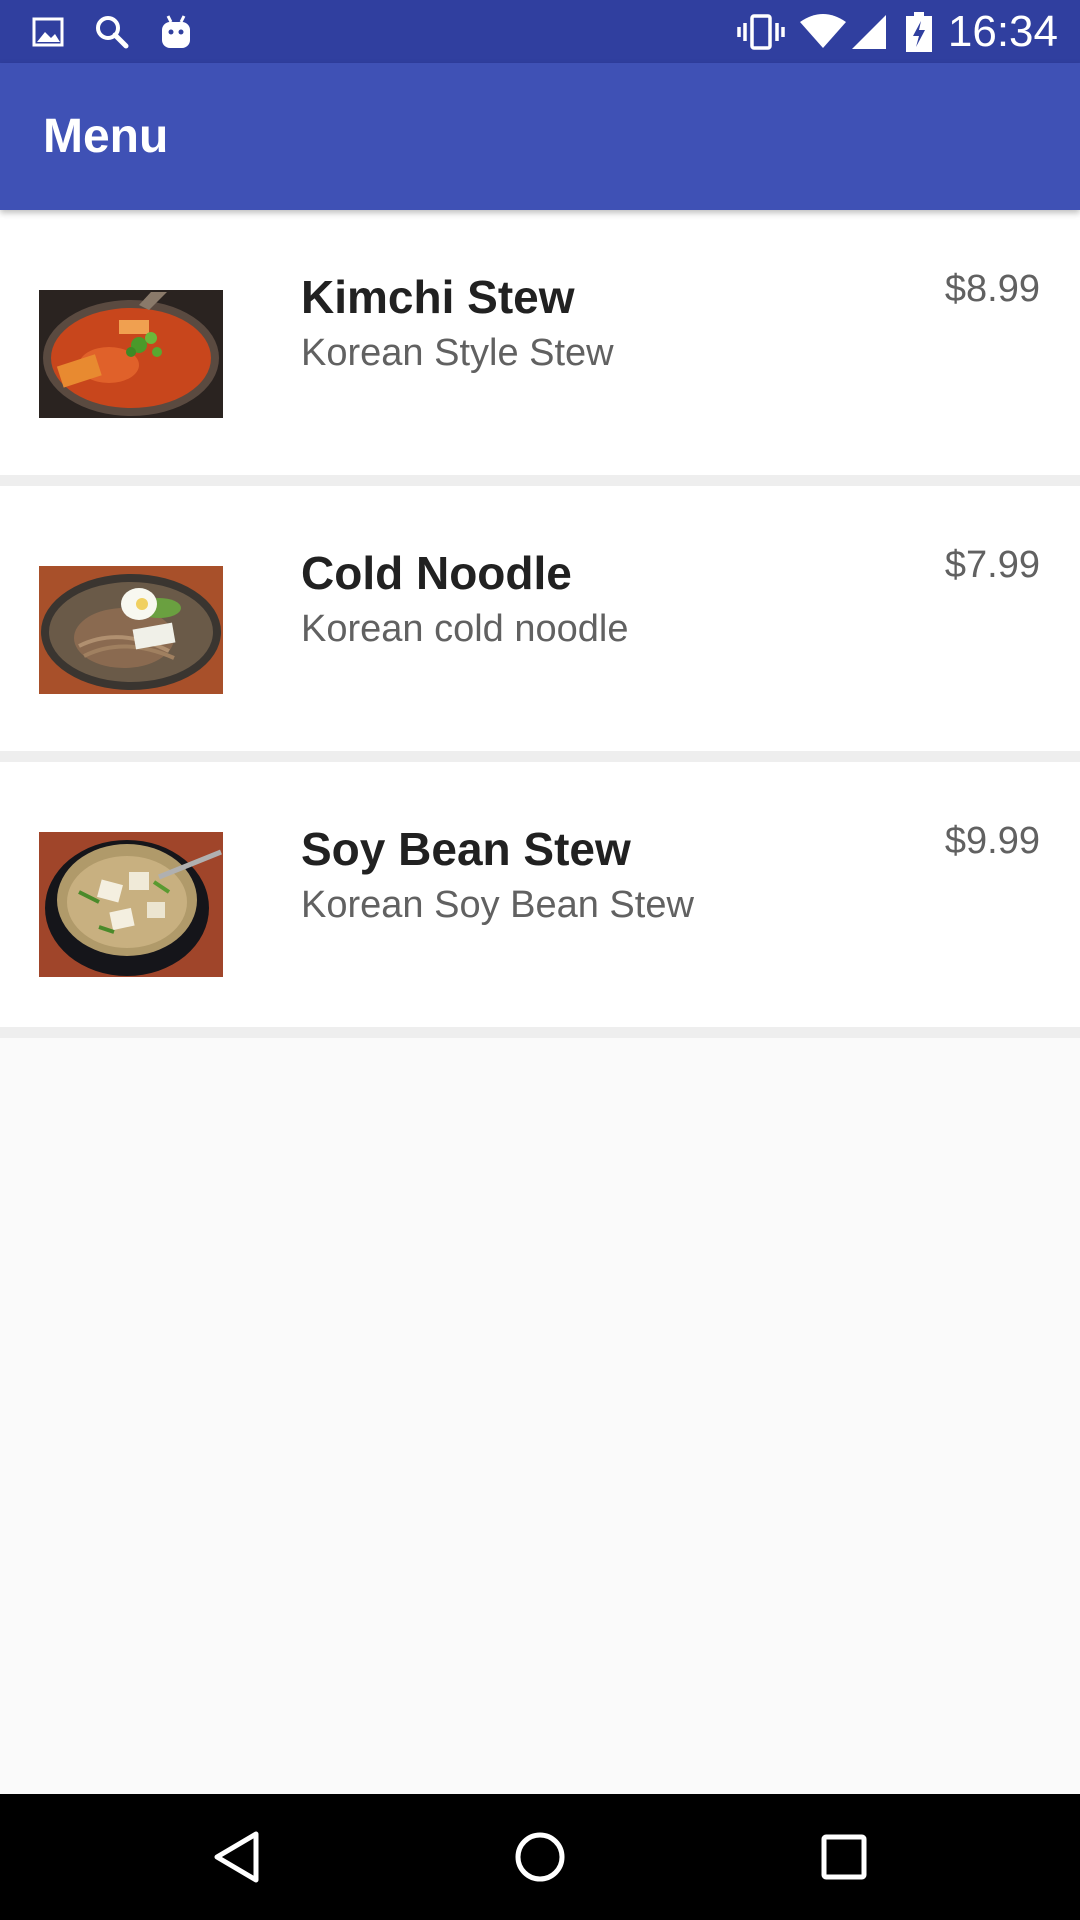 The image size is (1080, 1920). What do you see at coordinates (497, 905) in the screenshot?
I see `item-description: Korean Soy Bean Stew` at bounding box center [497, 905].